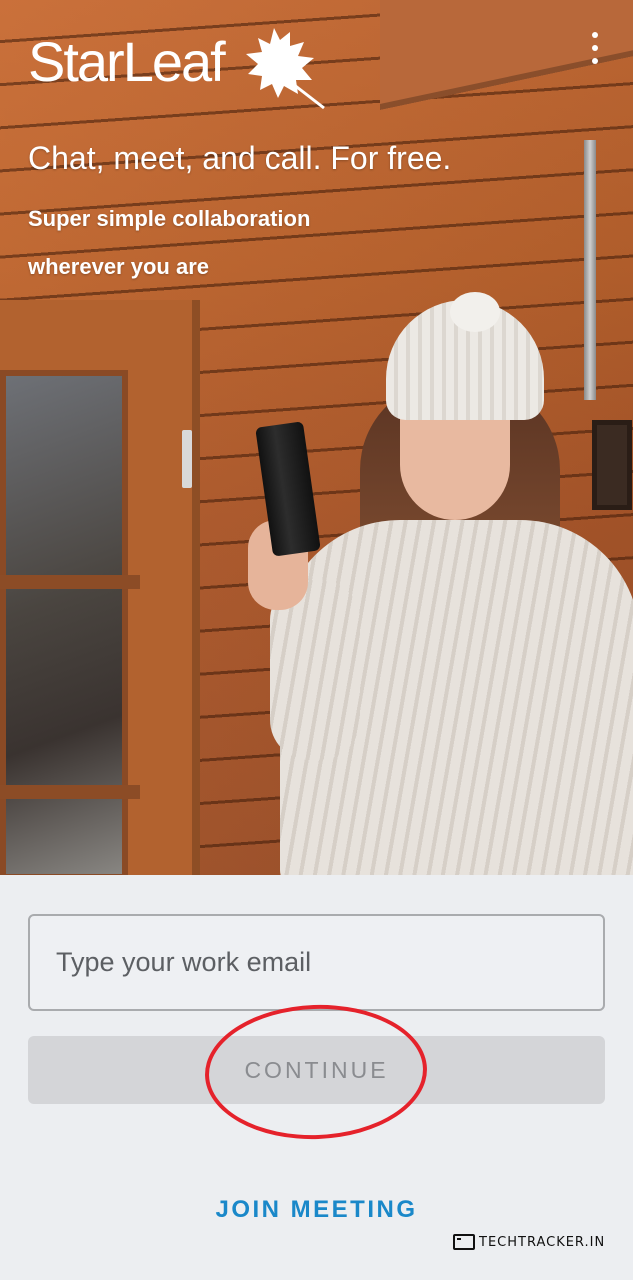  What do you see at coordinates (187, 459) in the screenshot?
I see `door-hinge` at bounding box center [187, 459].